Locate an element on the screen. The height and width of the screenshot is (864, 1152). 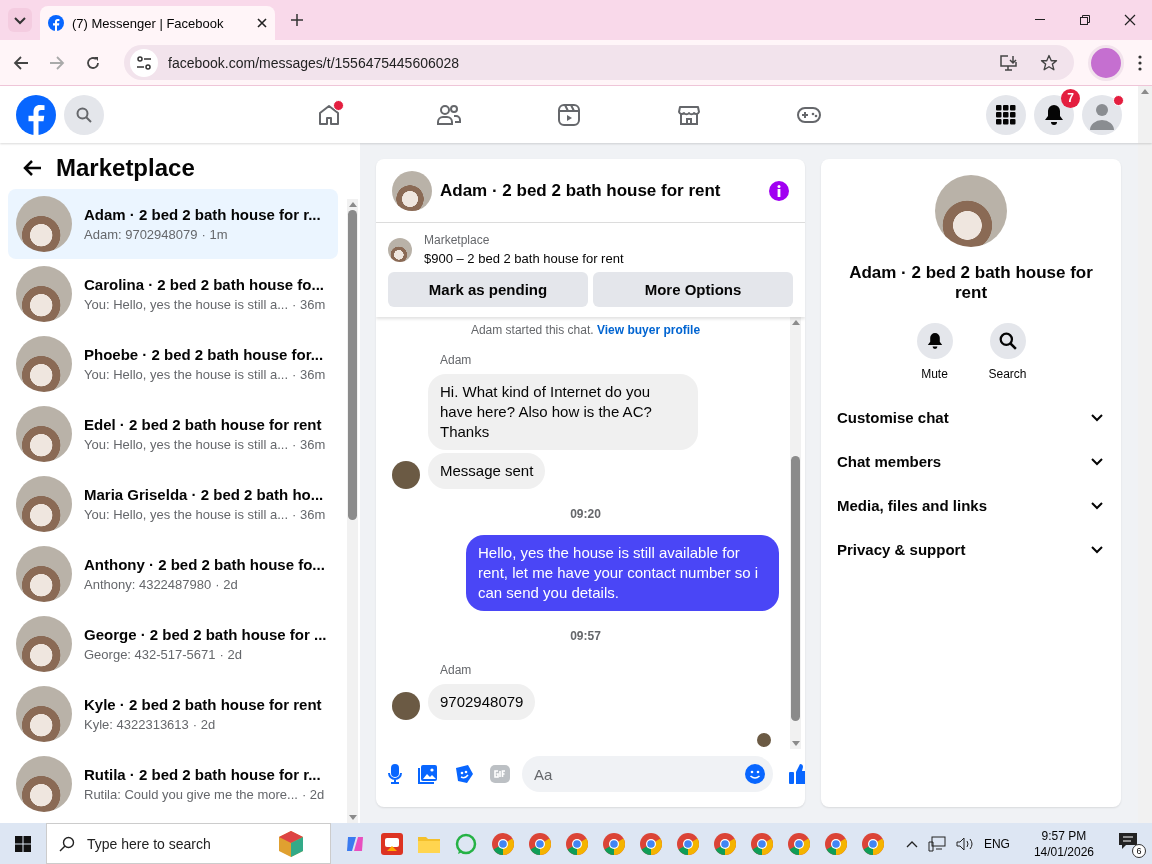
microphone-icon is located at coordinates (395, 774).